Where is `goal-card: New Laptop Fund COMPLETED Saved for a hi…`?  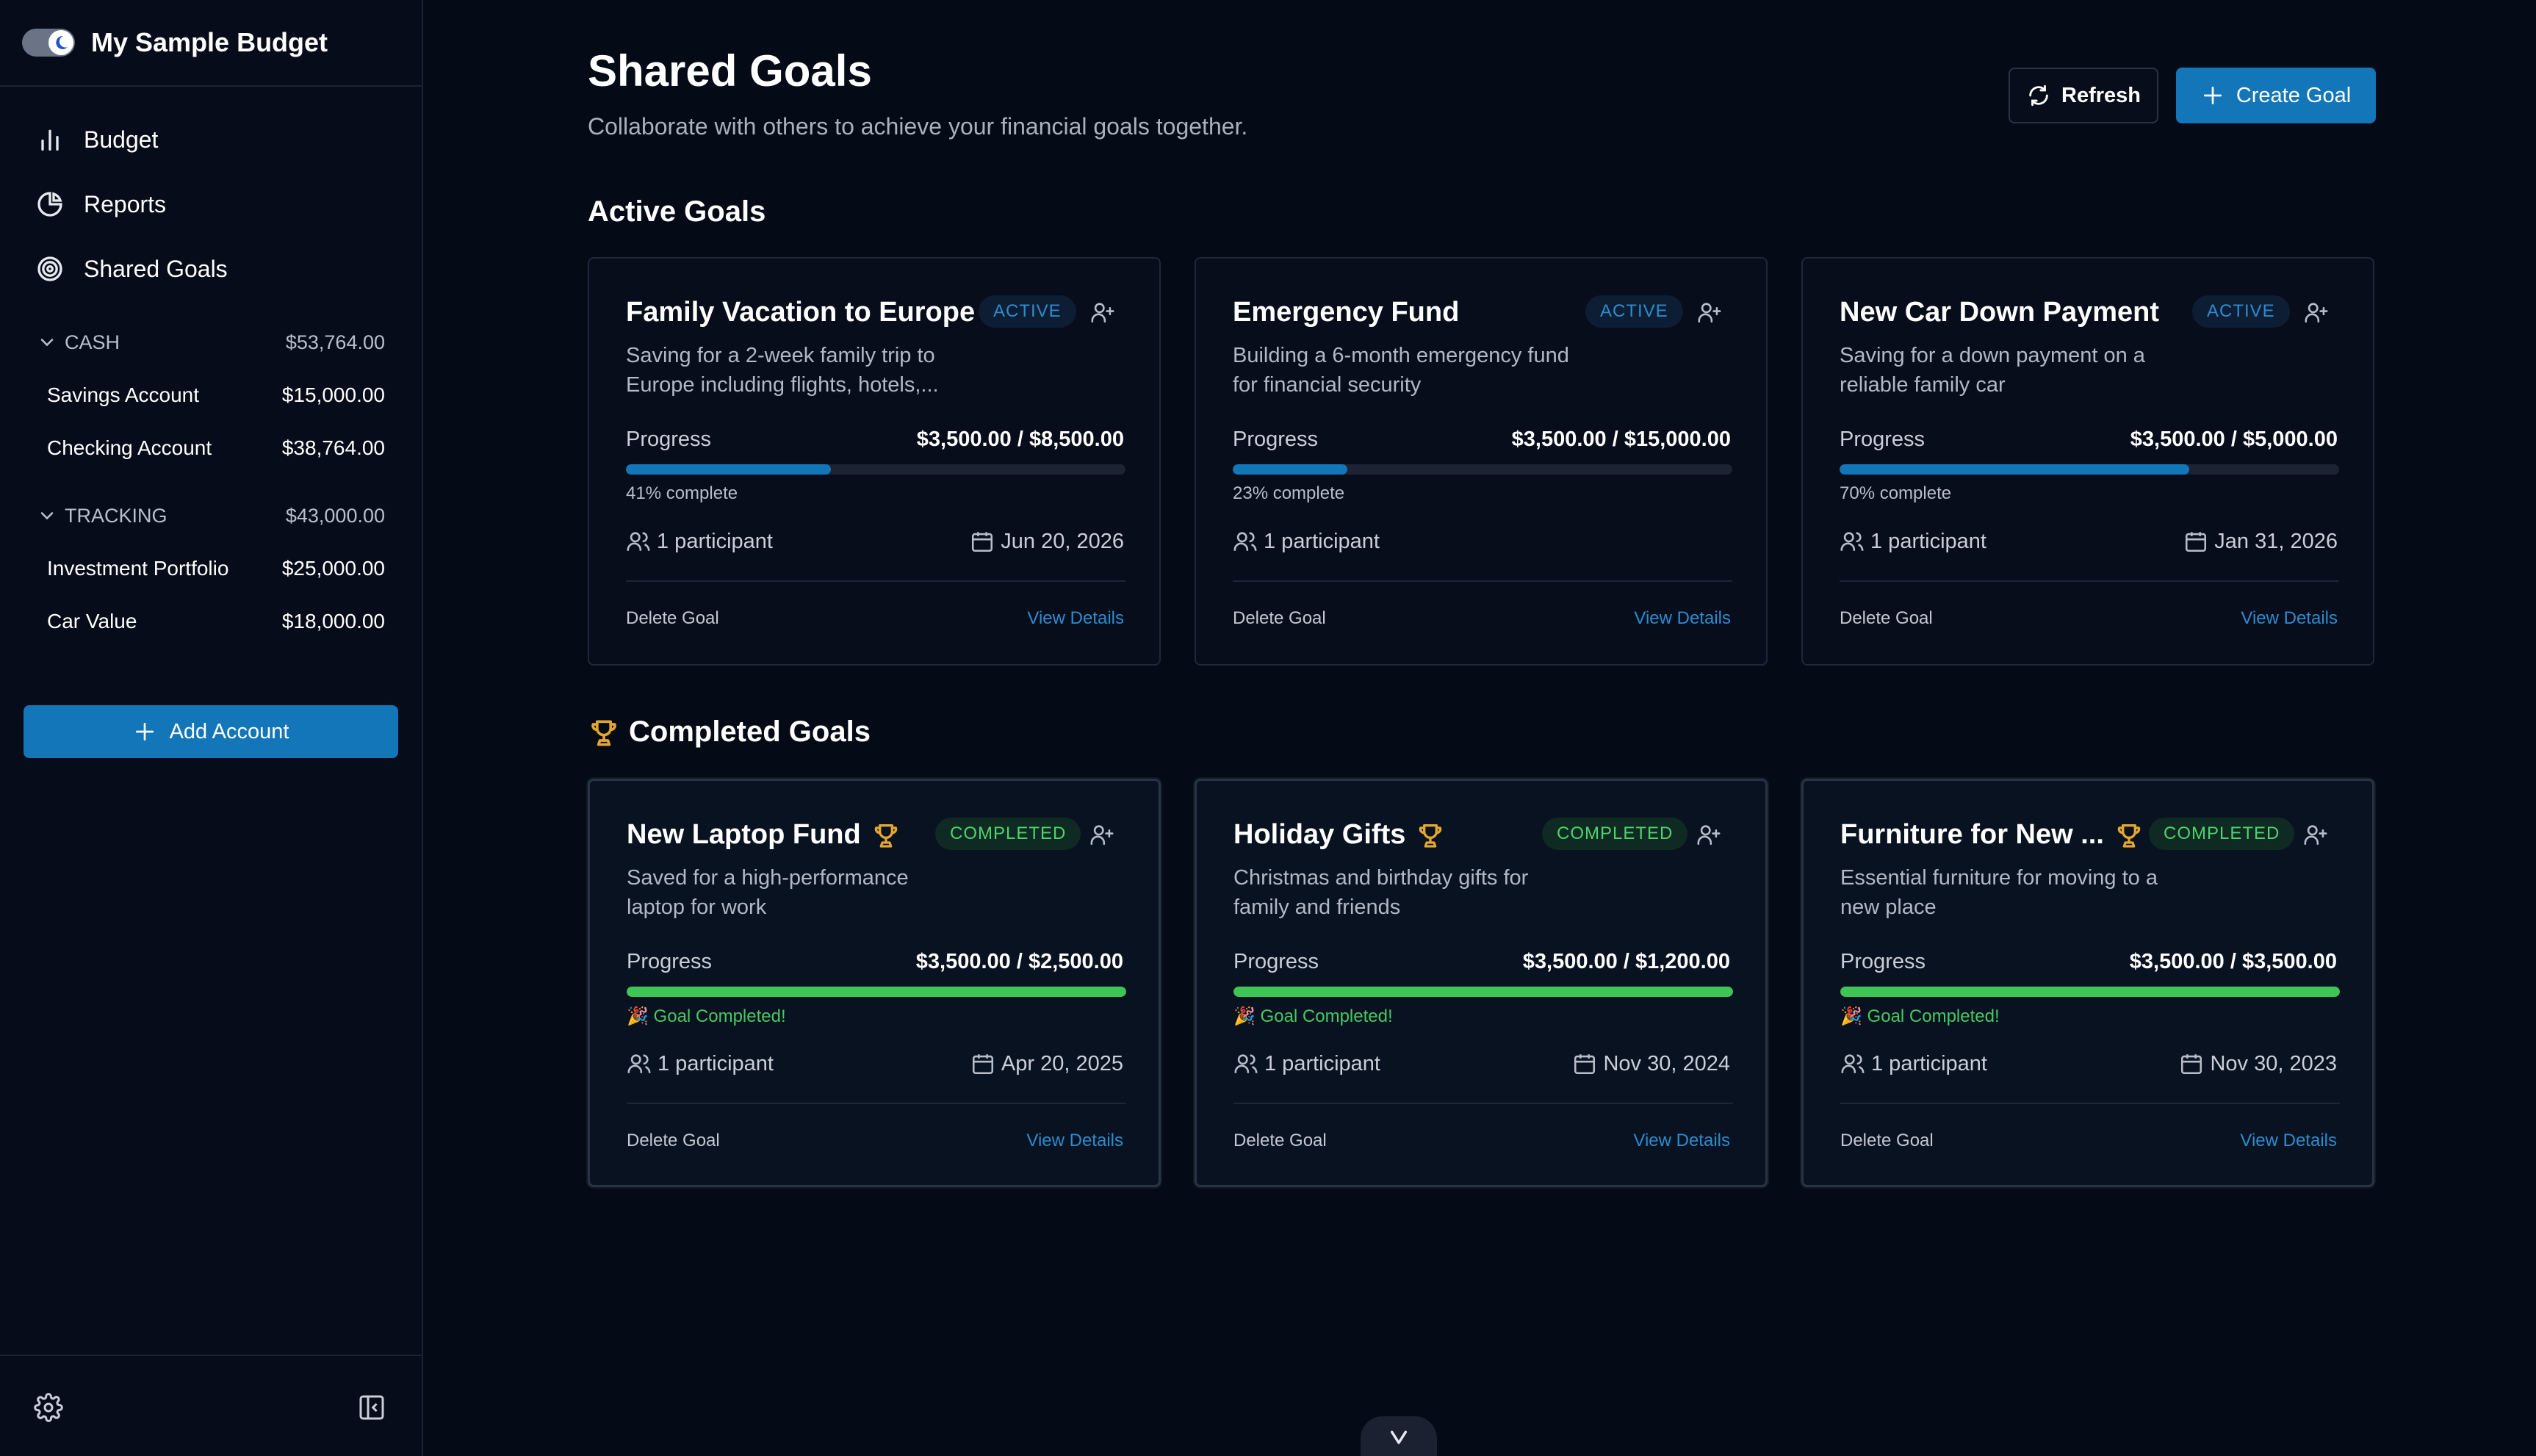
goal-card: New Laptop Fund COMPLETED Saved for a hi… is located at coordinates (874, 983).